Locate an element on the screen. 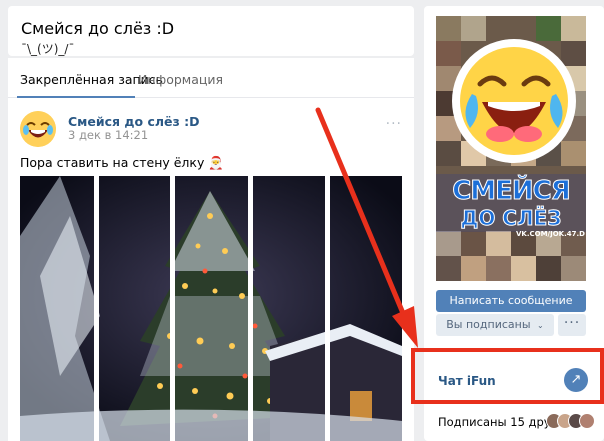  group-header: Смейся до слёз :D ¯\_(ツ)_/¯ is located at coordinates (211, 31).